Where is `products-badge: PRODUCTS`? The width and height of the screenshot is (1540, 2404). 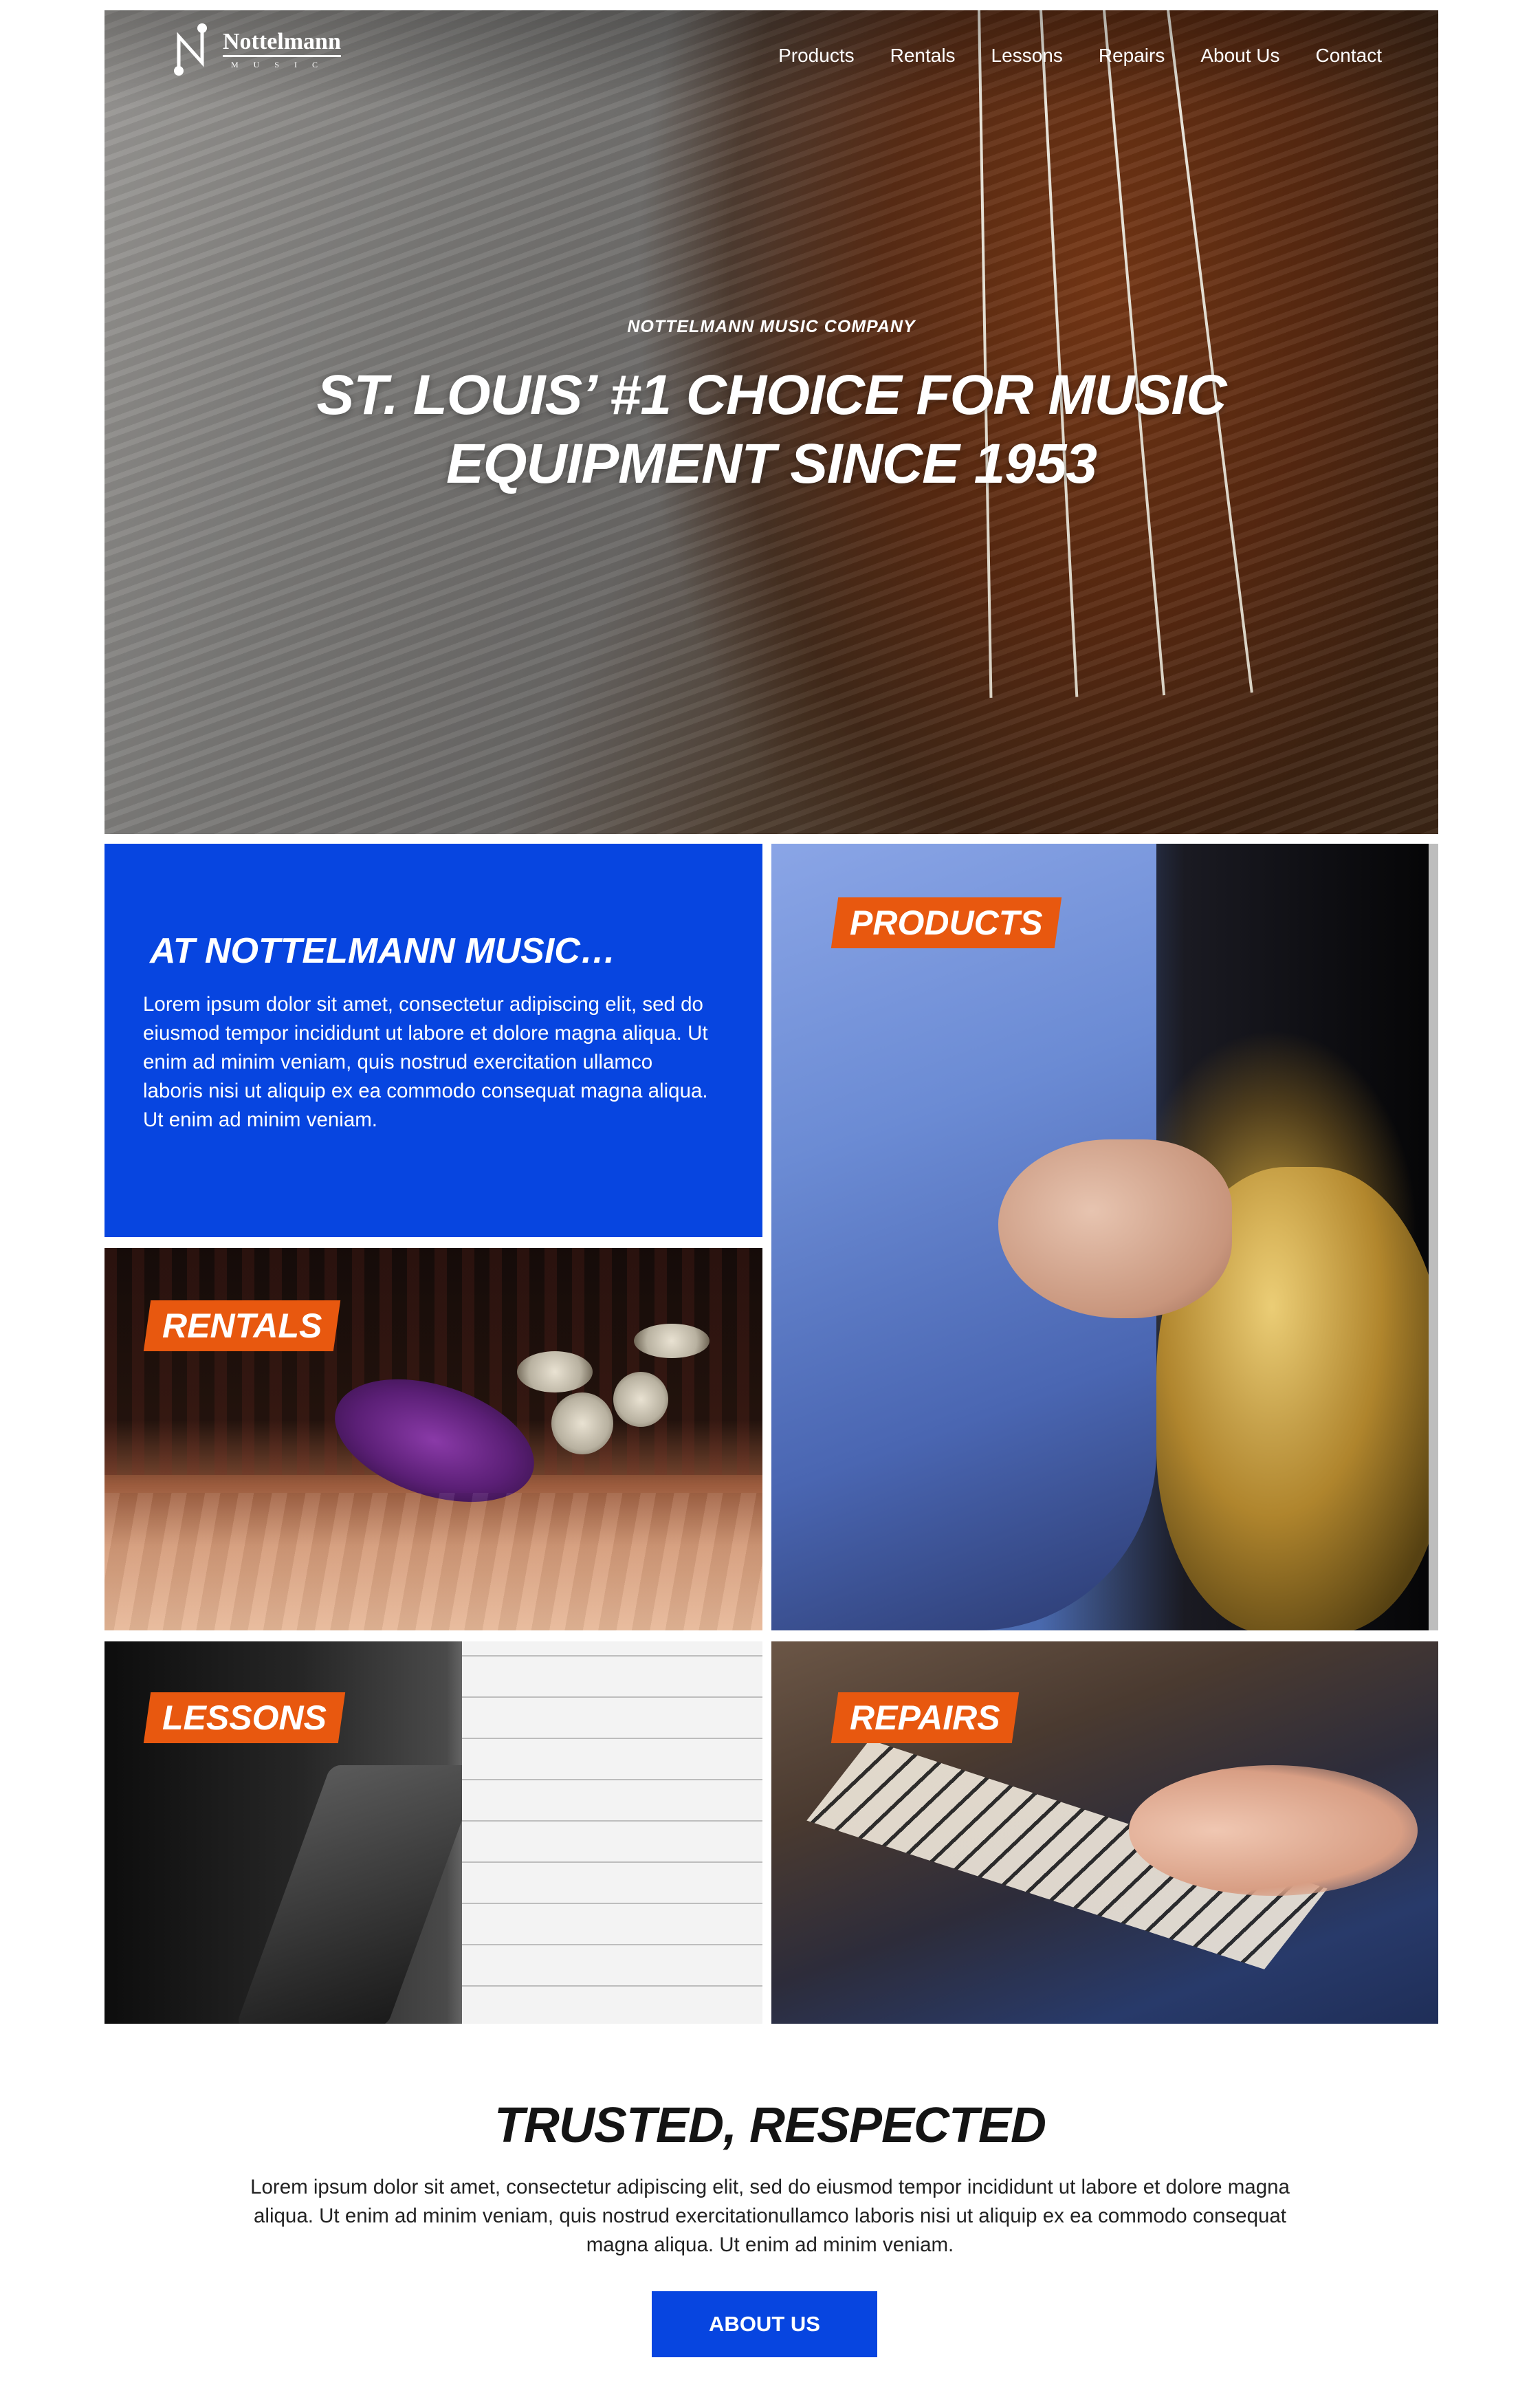
products-badge: PRODUCTS is located at coordinates (946, 922).